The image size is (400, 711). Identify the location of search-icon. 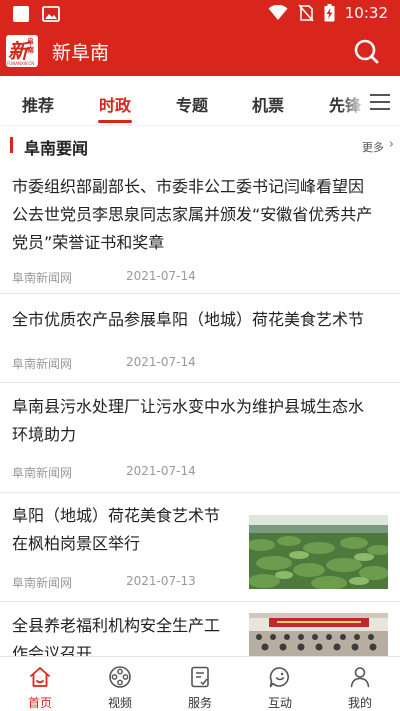
(366, 51).